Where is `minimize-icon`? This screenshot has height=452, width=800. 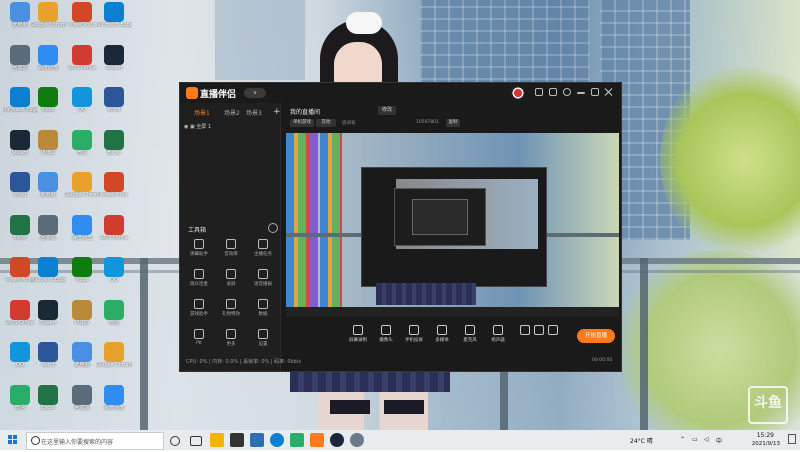
minimize-icon is located at coordinates (581, 93).